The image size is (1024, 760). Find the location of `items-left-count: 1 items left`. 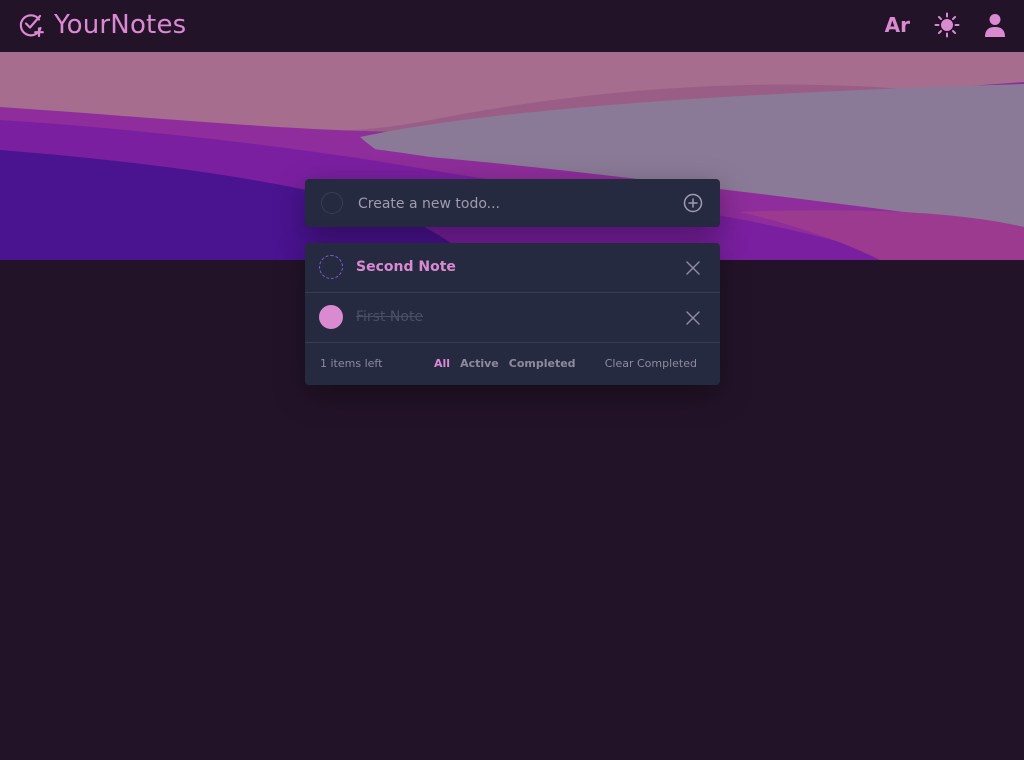

items-left-count: 1 items left is located at coordinates (351, 363).